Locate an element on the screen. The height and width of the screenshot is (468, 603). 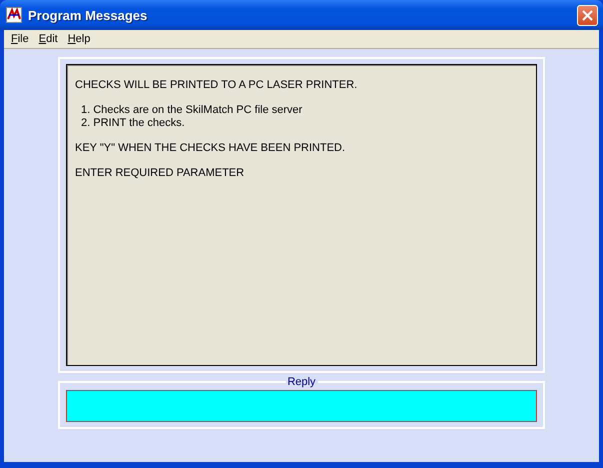
menu-item: Edit is located at coordinates (48, 39).